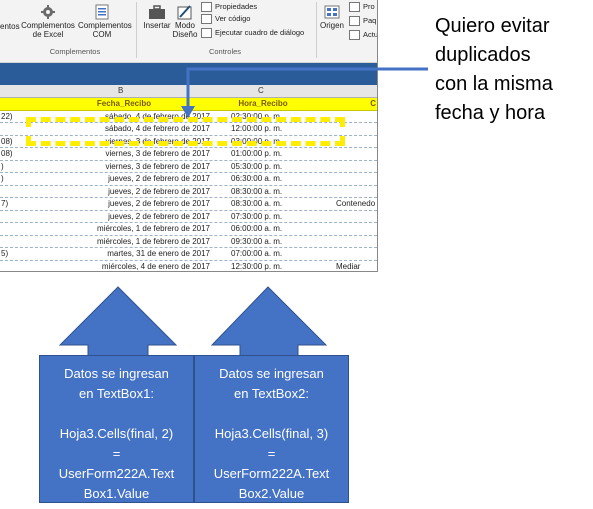 Image resolution: width=593 pixels, height=509 pixels. Describe the element at coordinates (271, 493) in the screenshot. I see `note-line: Box2.Value` at that location.